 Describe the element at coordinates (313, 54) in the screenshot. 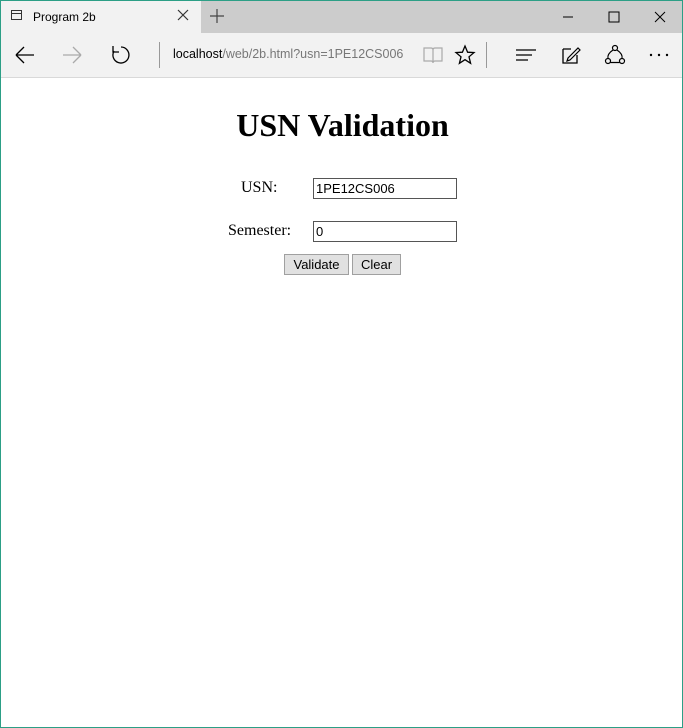

I see `address-path: /web/2b.html?usn=1PE12CS006` at that location.